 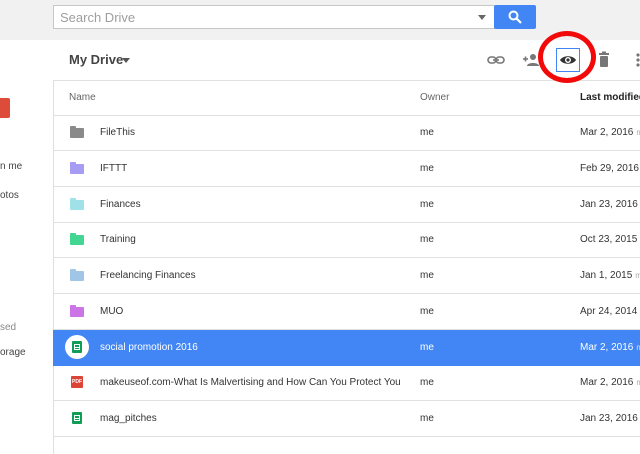 What do you see at coordinates (126, 60) in the screenshot?
I see `my-drive-dropdown-icon` at bounding box center [126, 60].